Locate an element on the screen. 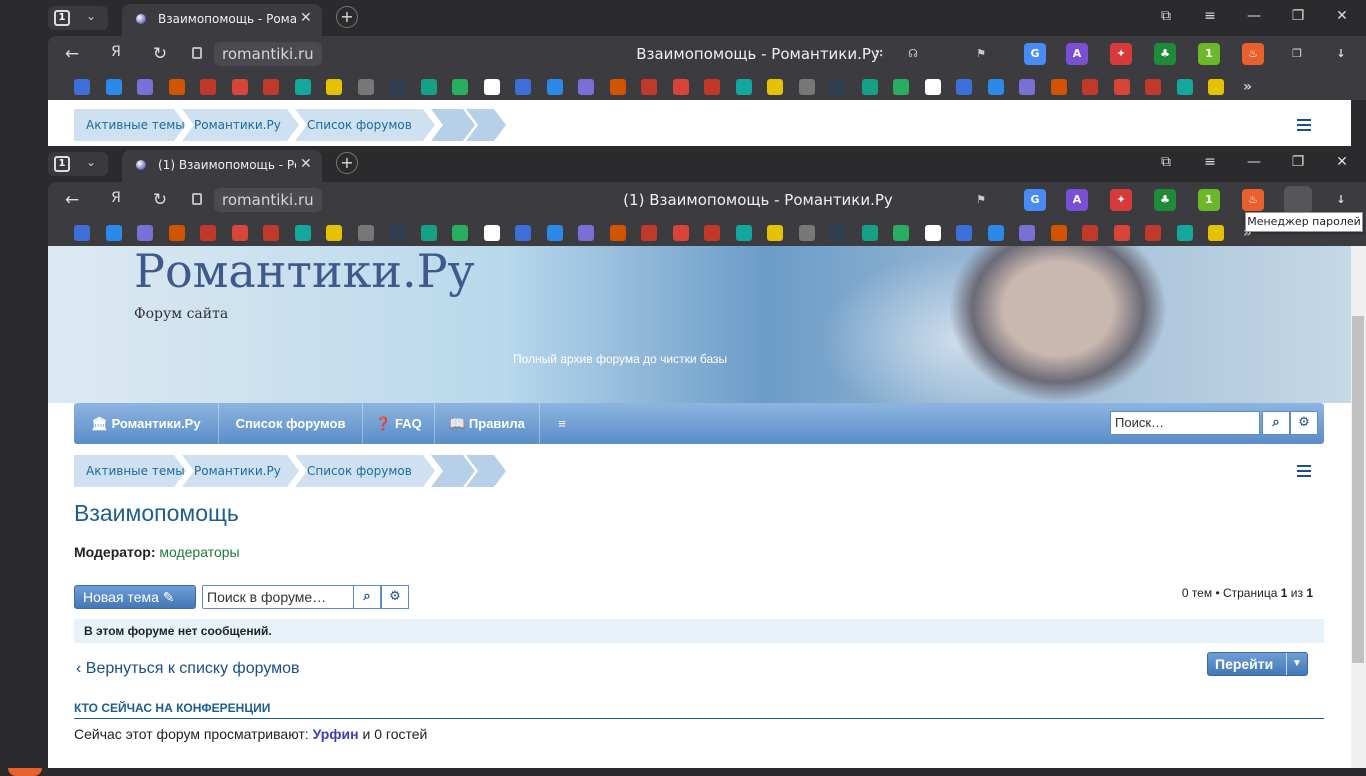 This screenshot has height=776, width=1366. nav-rules: 📖 Правила is located at coordinates (487, 423).